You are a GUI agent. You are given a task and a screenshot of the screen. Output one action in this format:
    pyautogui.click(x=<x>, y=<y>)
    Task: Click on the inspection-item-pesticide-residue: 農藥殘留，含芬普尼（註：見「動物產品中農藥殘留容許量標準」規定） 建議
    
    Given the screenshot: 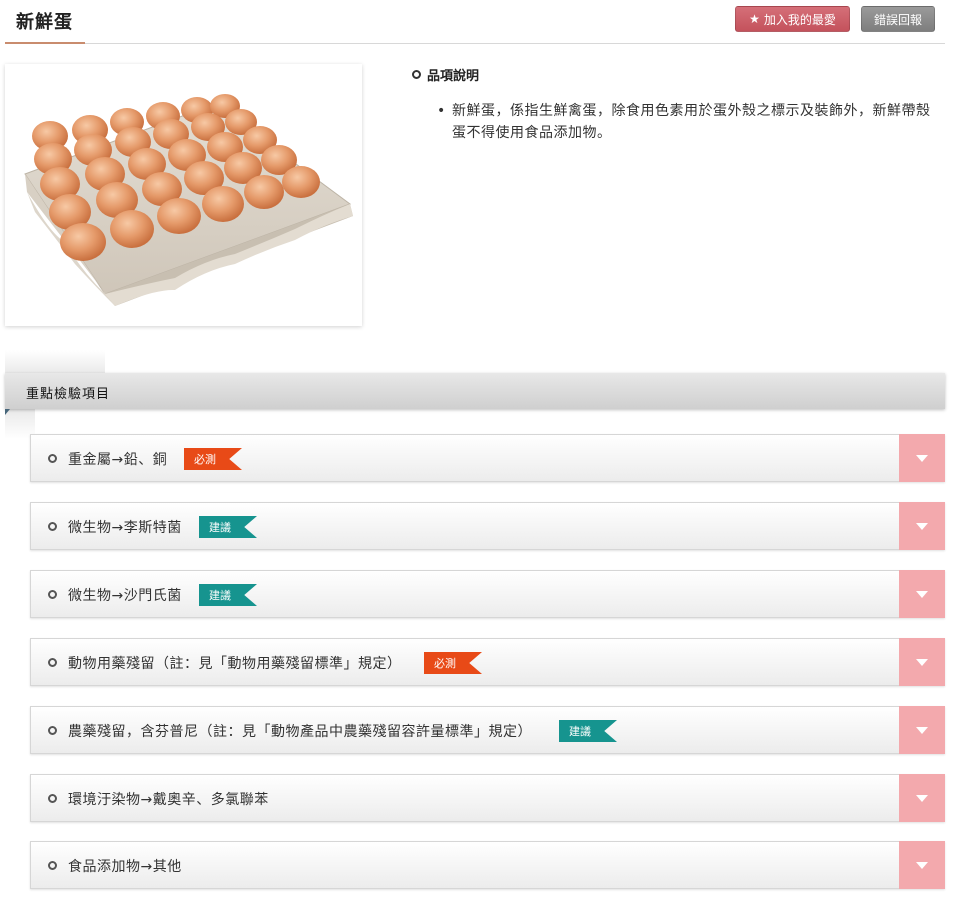 What is the action you would take?
    pyautogui.click(x=487, y=730)
    